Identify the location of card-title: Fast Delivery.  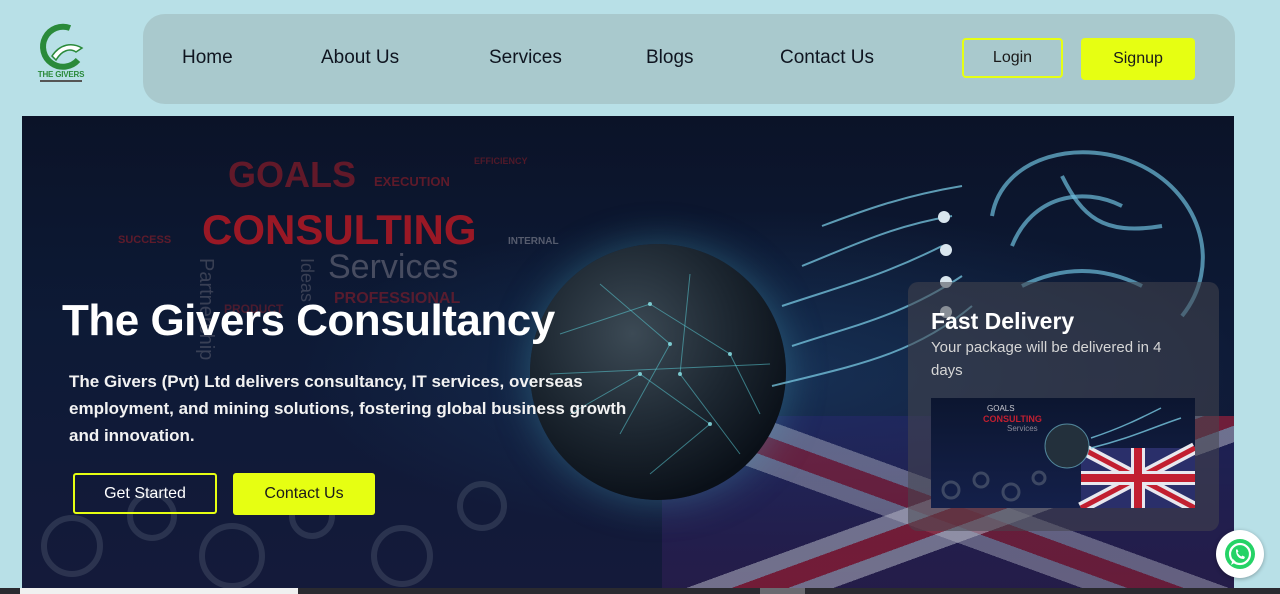
(1003, 321).